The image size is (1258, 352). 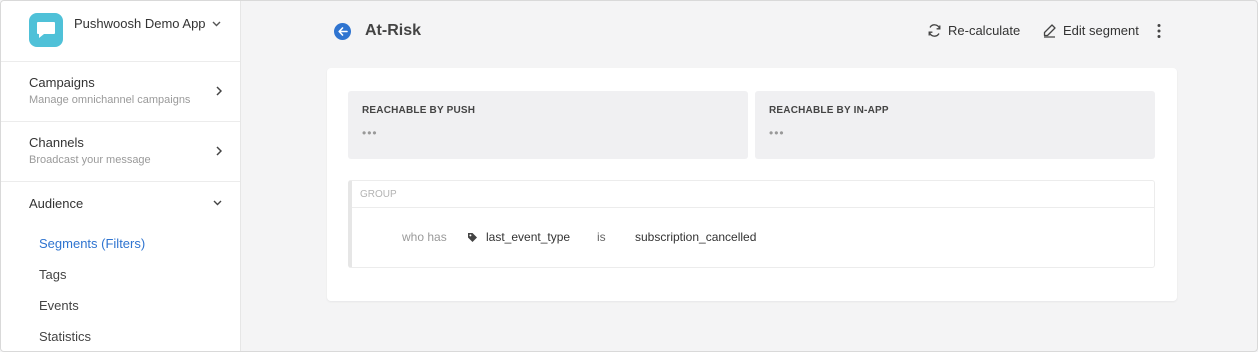 What do you see at coordinates (1101, 30) in the screenshot?
I see `edit-segment-label: Edit segment` at bounding box center [1101, 30].